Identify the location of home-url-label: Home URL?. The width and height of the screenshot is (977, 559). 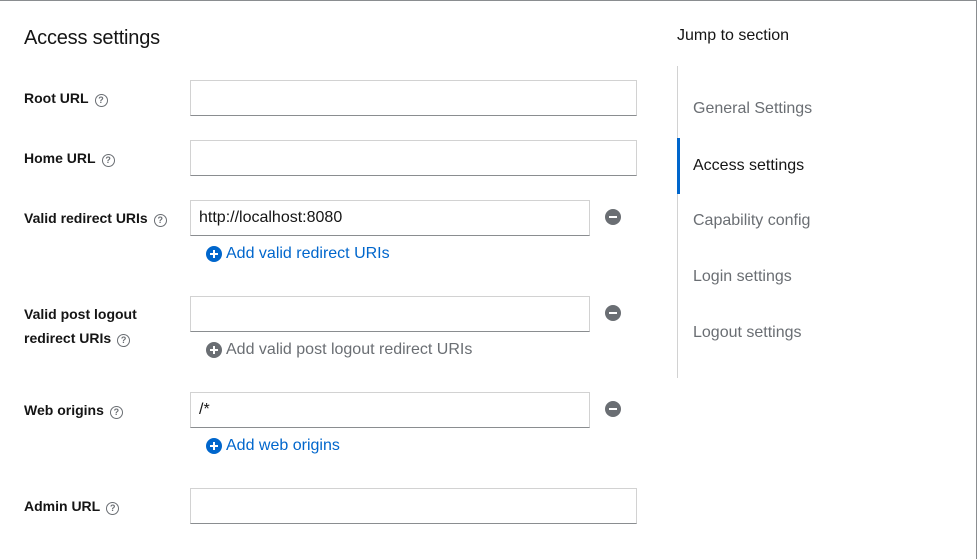
(69, 158).